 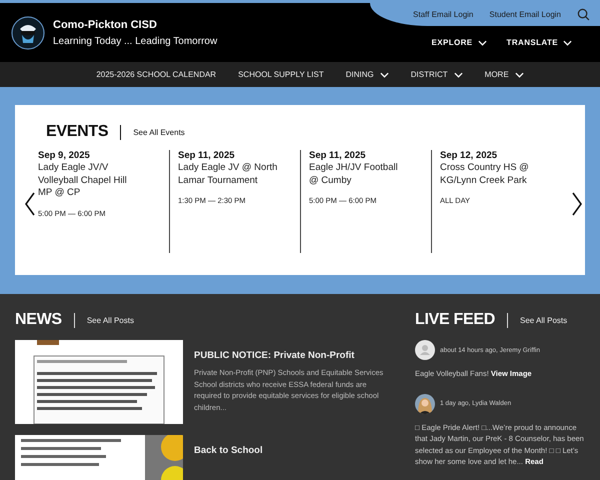 What do you see at coordinates (504, 74) in the screenshot?
I see `nav-item: MORE` at bounding box center [504, 74].